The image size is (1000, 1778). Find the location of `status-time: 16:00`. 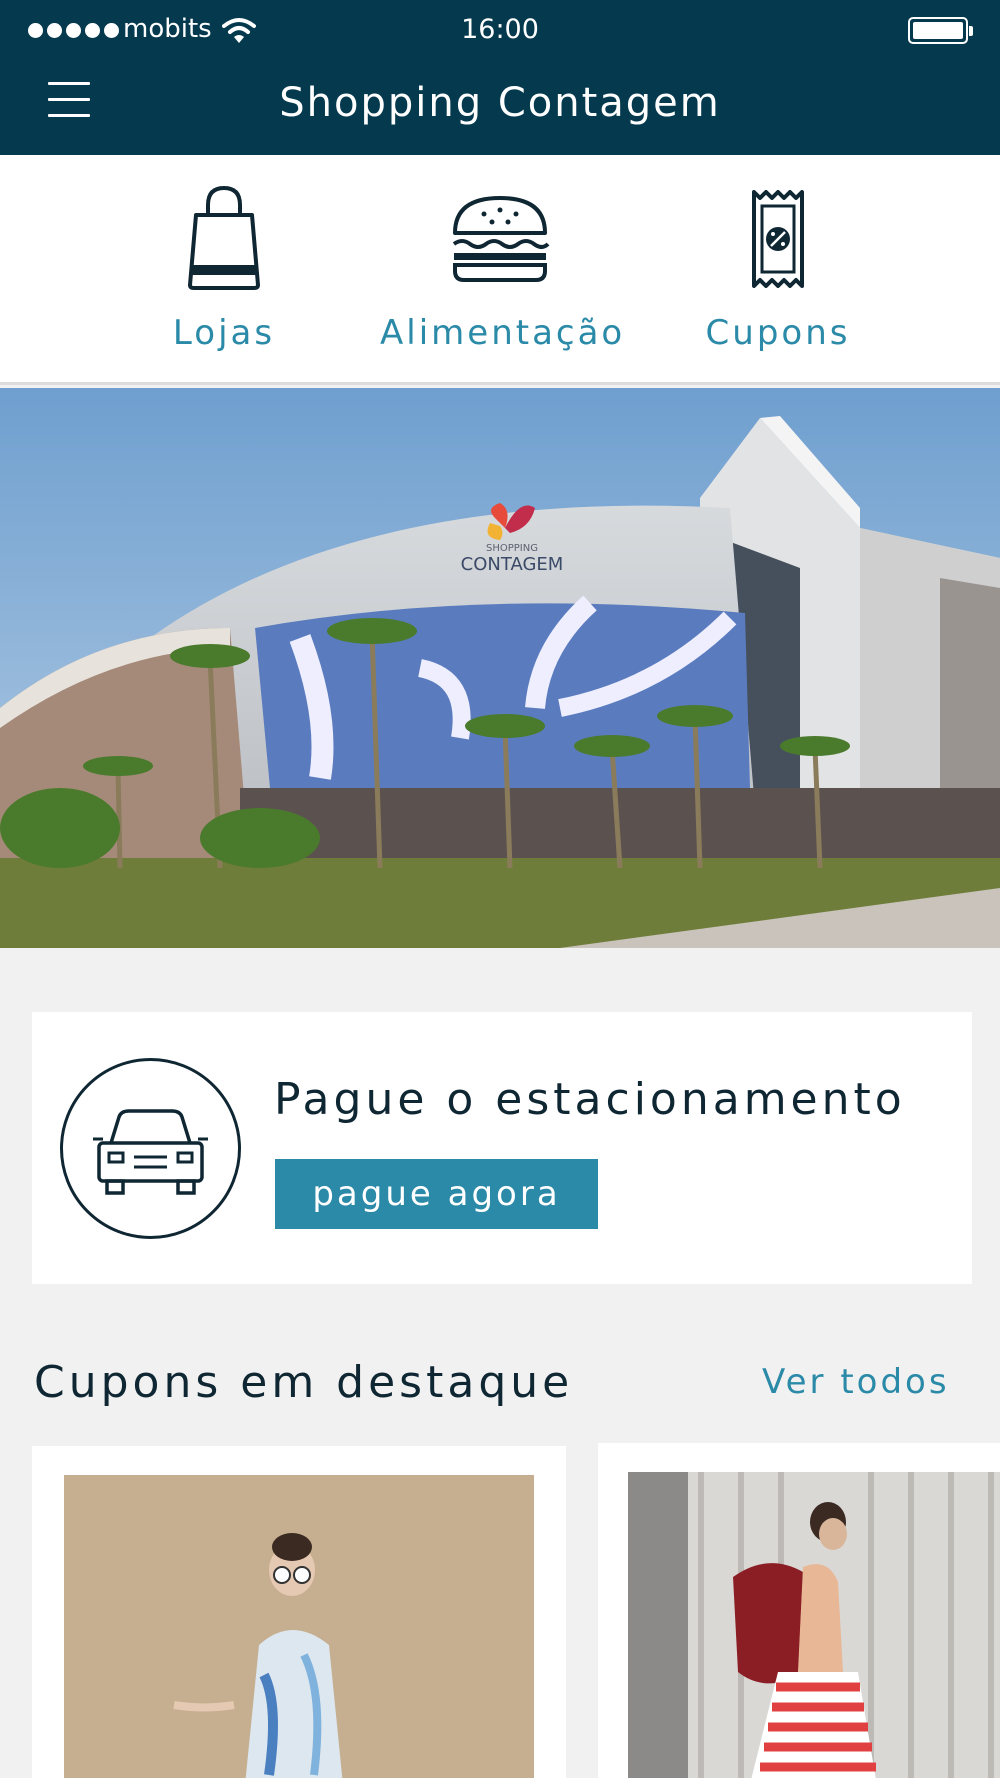

status-time: 16:00 is located at coordinates (500, 29).